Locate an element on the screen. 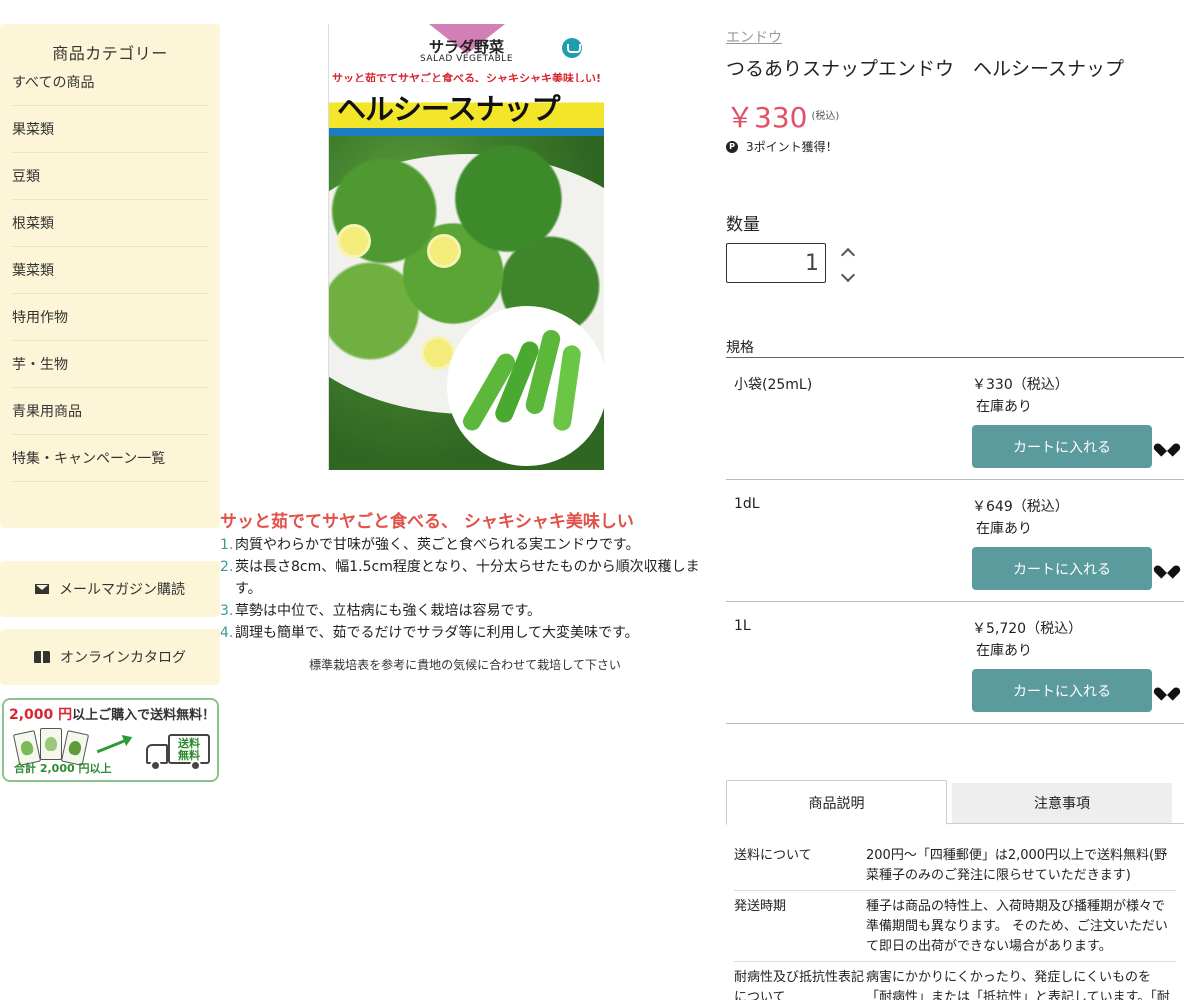  spec-row: 小袋(25mL) ￥330（税込） 在庫あり カートに入れる is located at coordinates (955, 419).